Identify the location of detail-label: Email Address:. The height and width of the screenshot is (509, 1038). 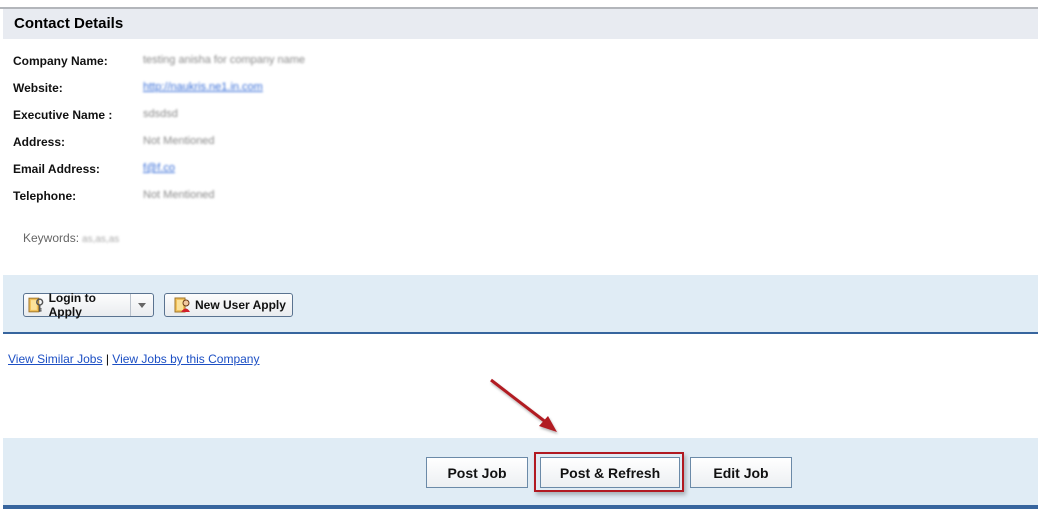
(56, 169).